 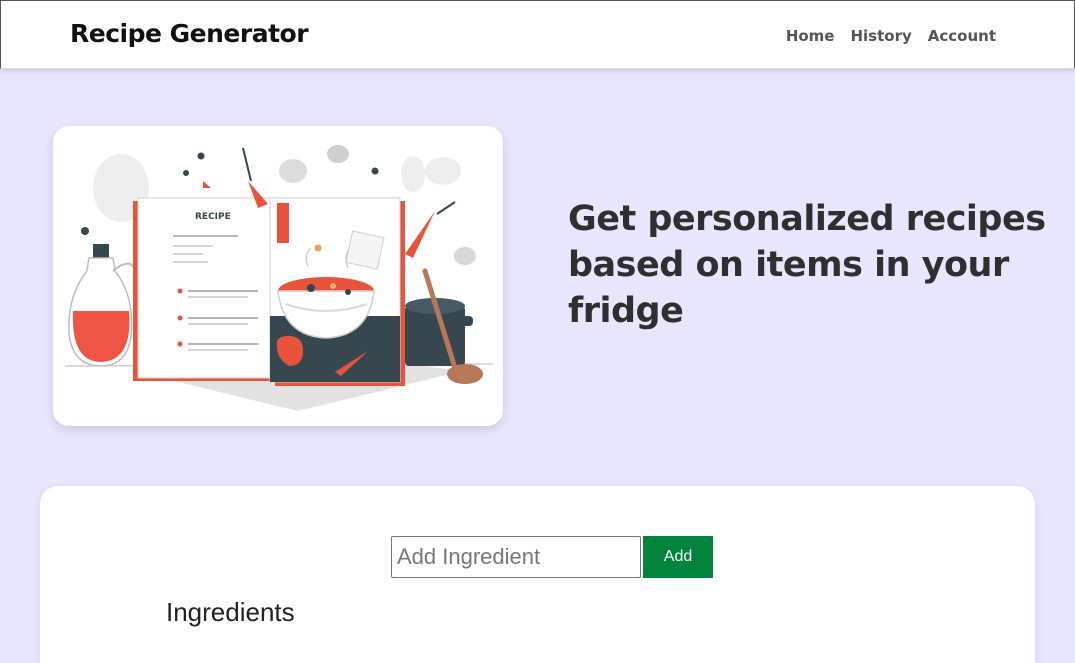 What do you see at coordinates (810, 36) in the screenshot?
I see `nav-home-link: Home` at bounding box center [810, 36].